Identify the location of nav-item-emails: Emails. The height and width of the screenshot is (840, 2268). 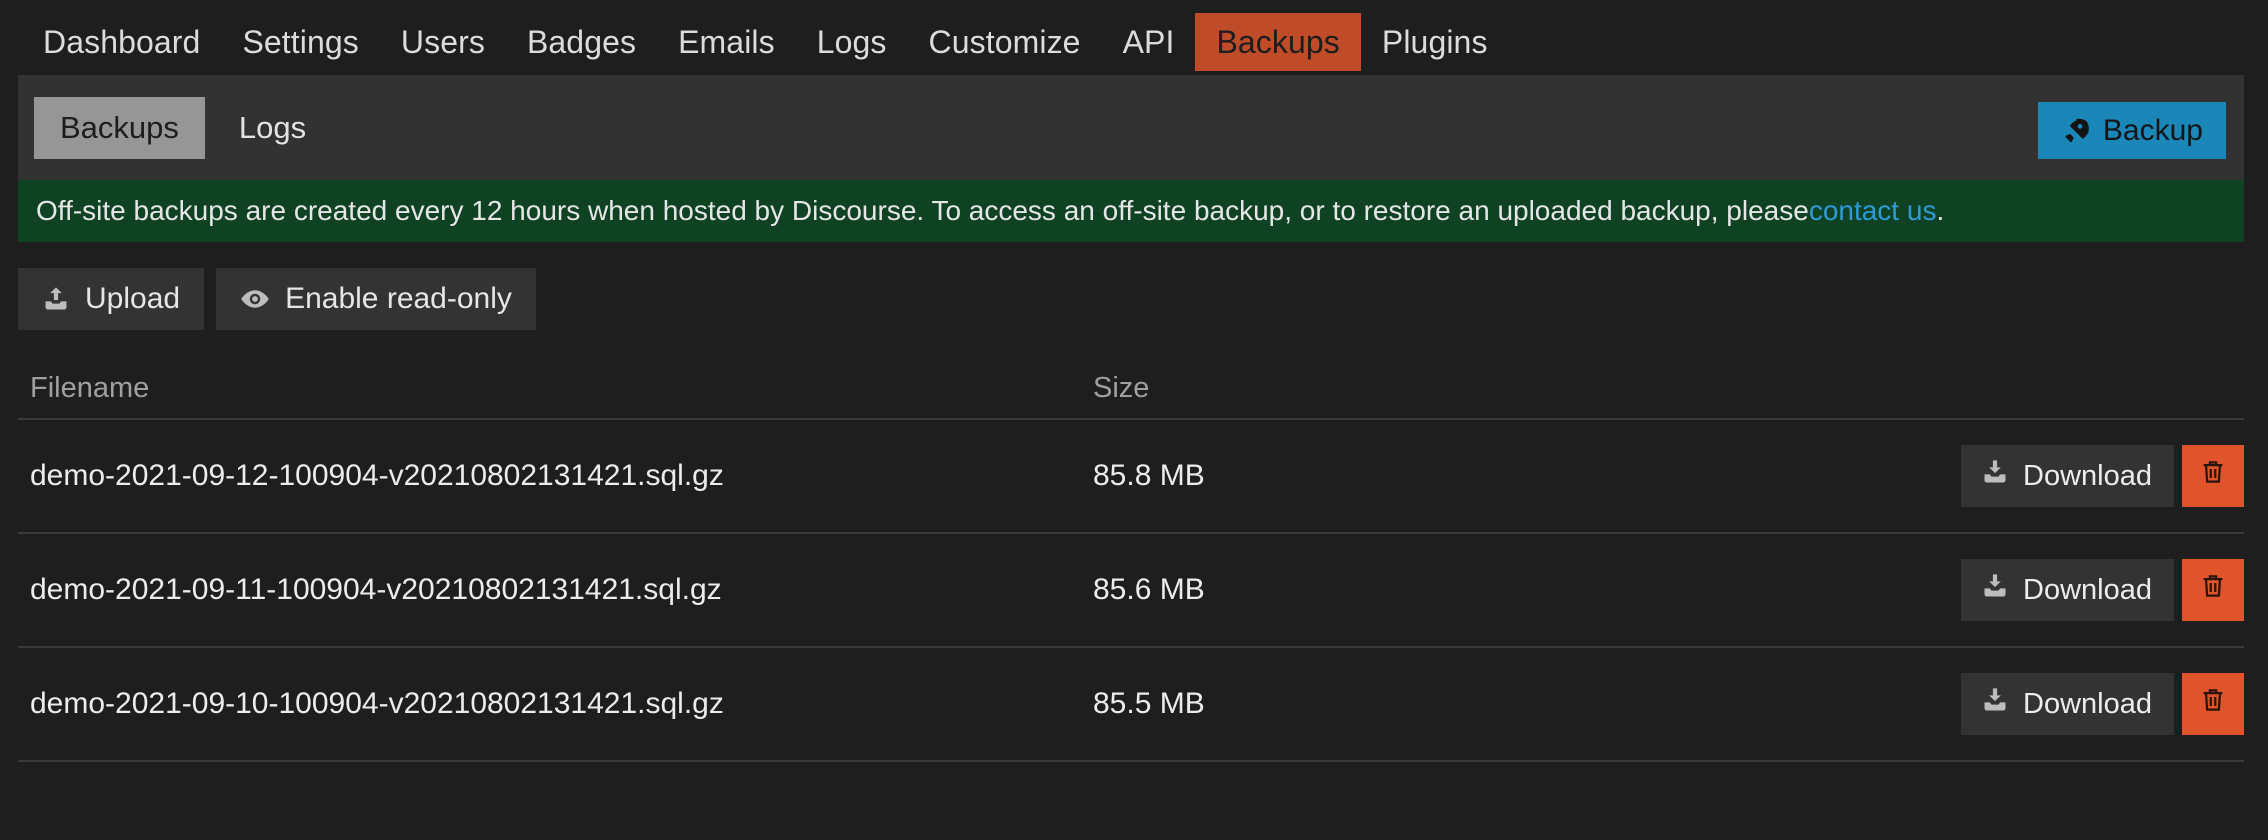
(726, 42).